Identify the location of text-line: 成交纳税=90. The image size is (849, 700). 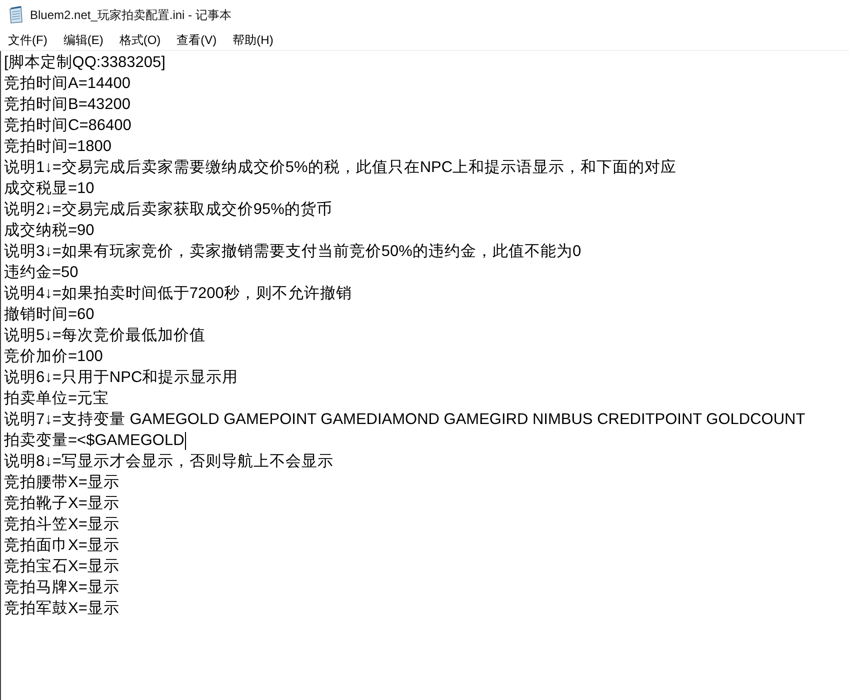
(49, 231).